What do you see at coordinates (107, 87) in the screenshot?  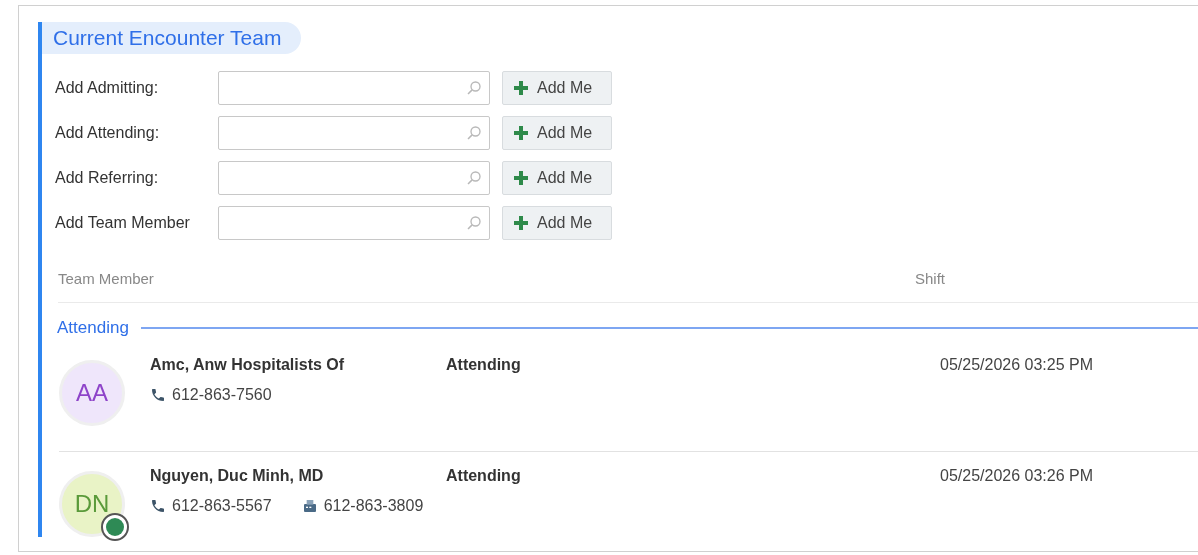 I see `field-label: Add Admitting:` at bounding box center [107, 87].